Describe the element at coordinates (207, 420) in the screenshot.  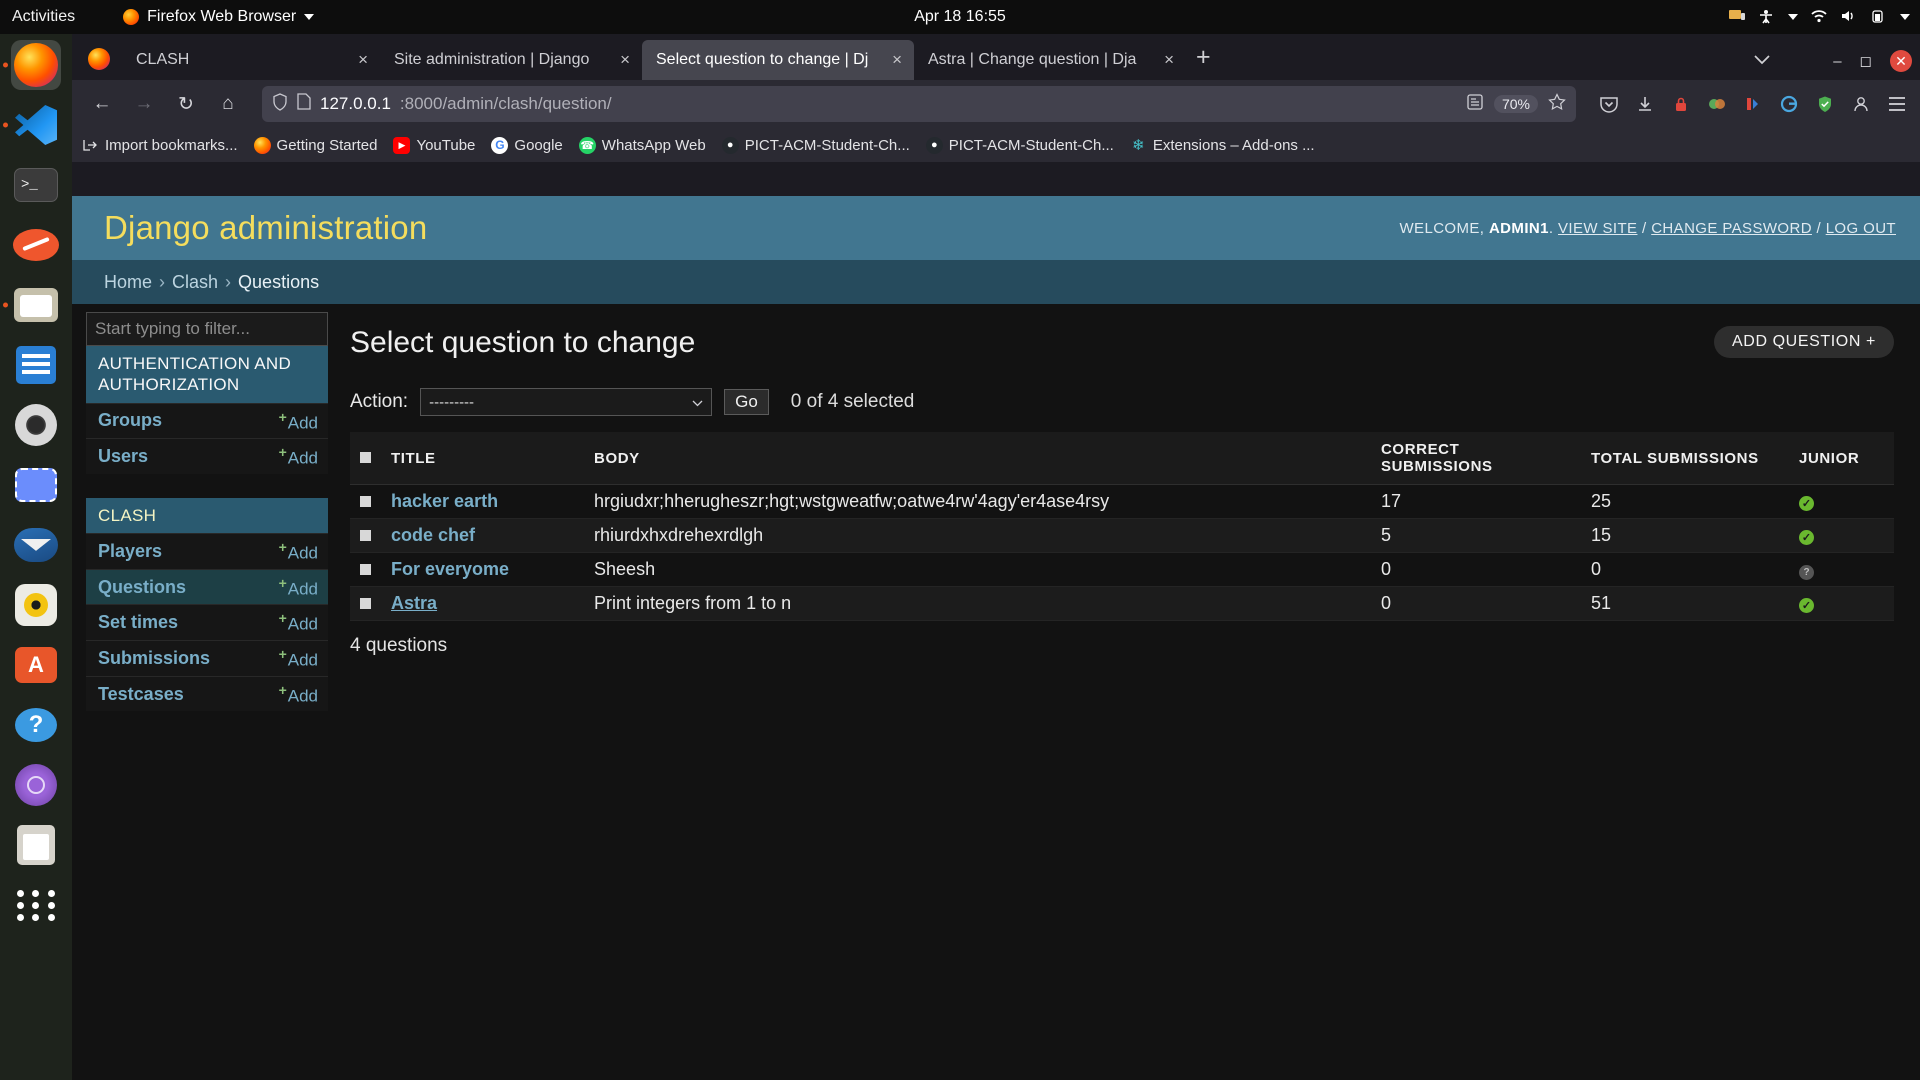
I see `sidebar-item-groups: Groups +Add` at that location.